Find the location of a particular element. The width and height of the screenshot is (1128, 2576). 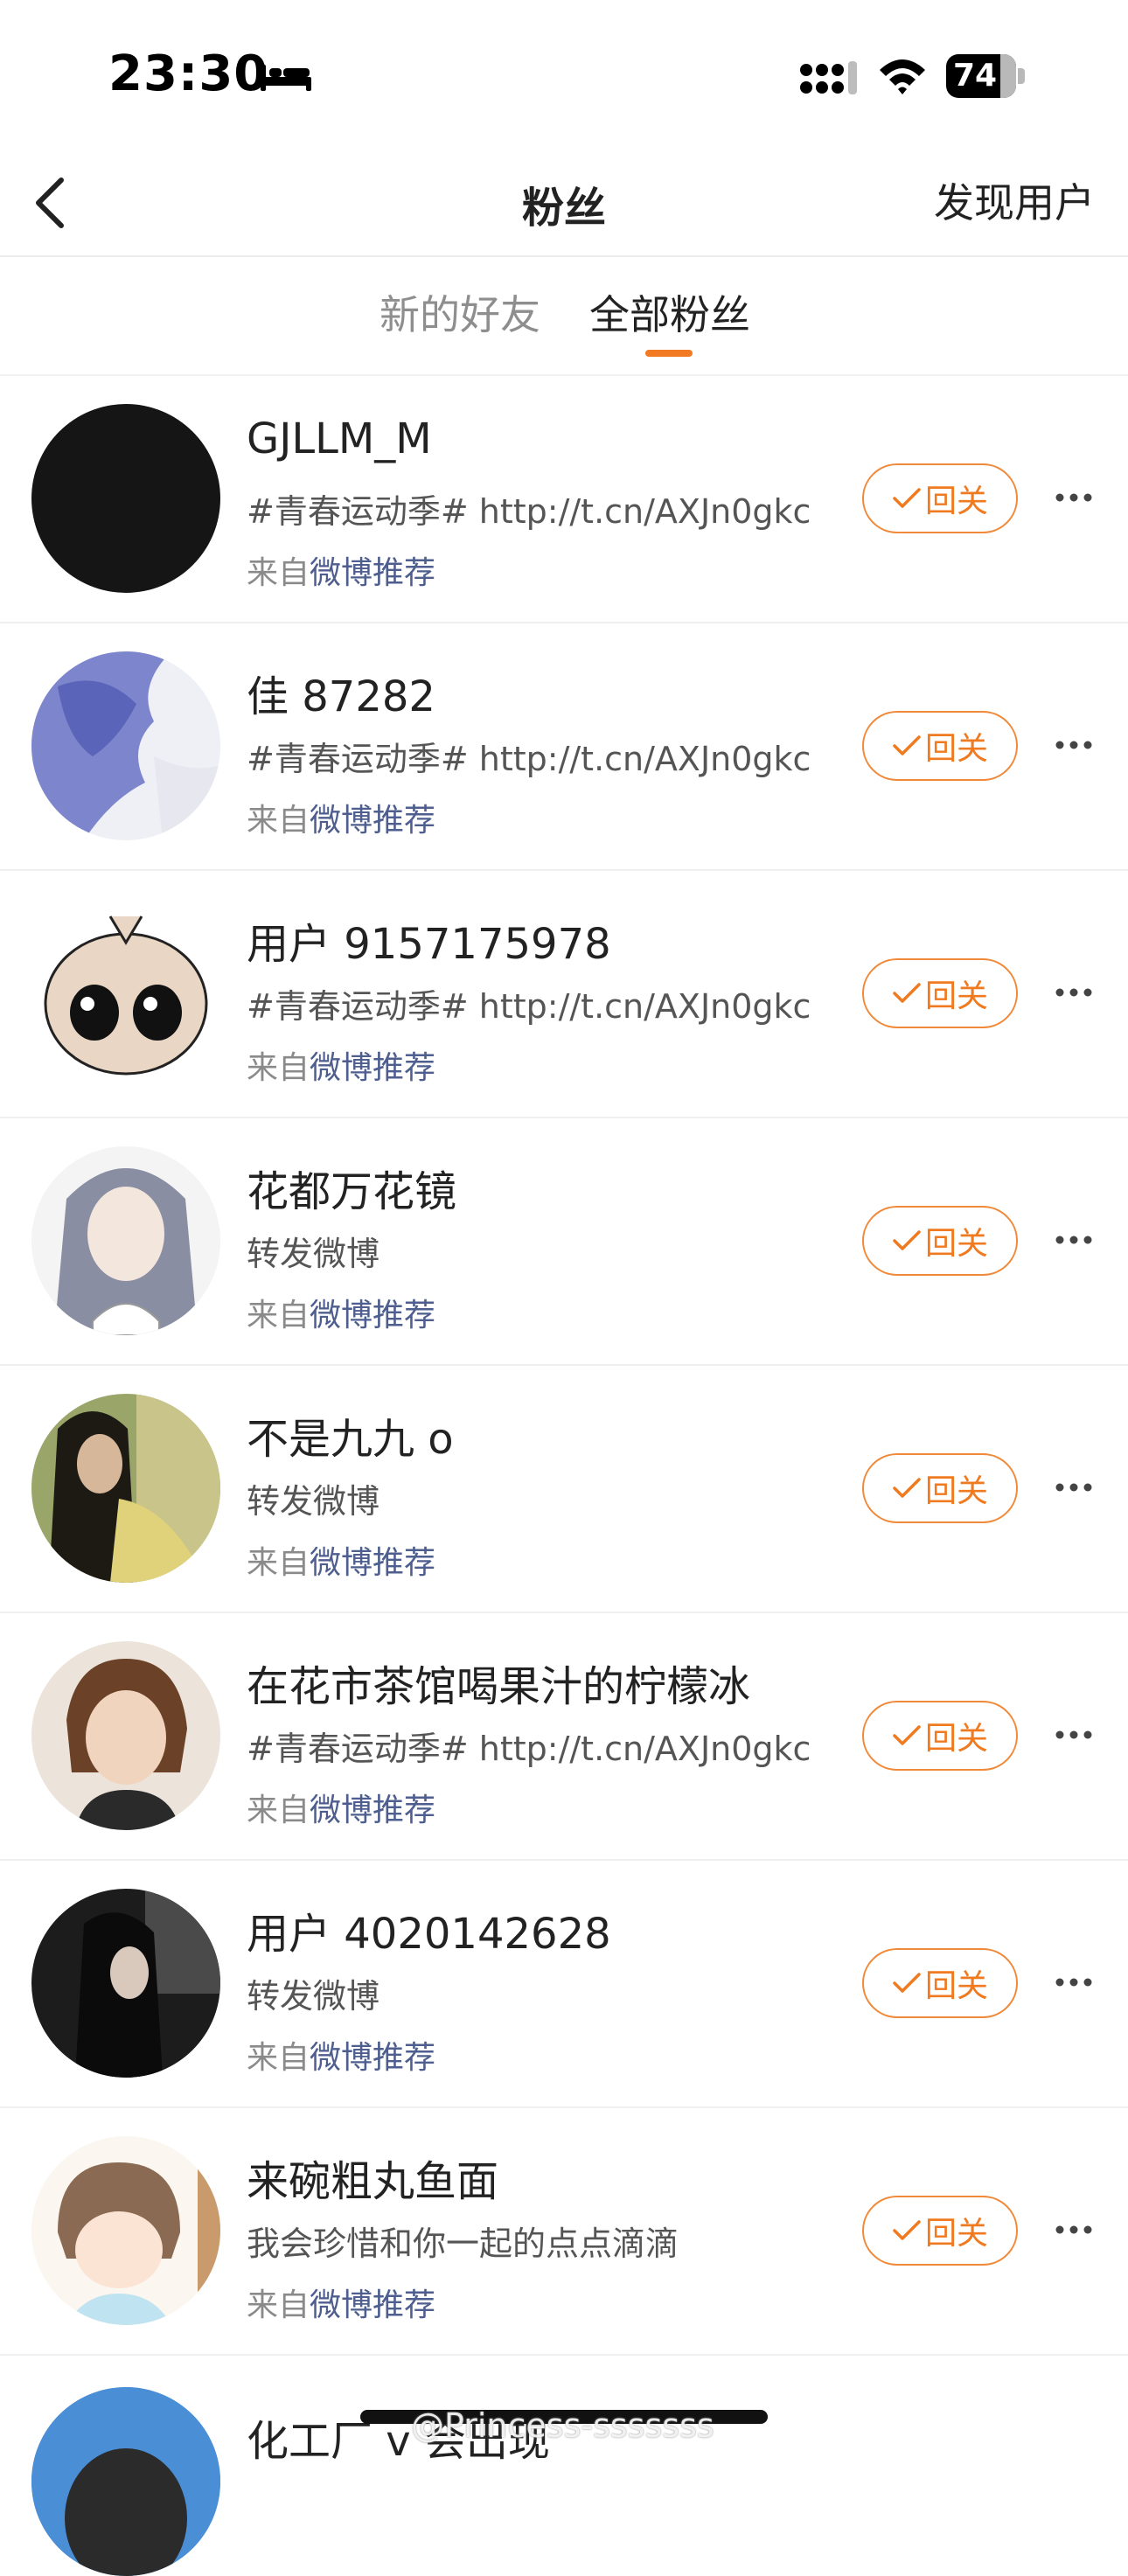

active-tab-indicator is located at coordinates (669, 353).